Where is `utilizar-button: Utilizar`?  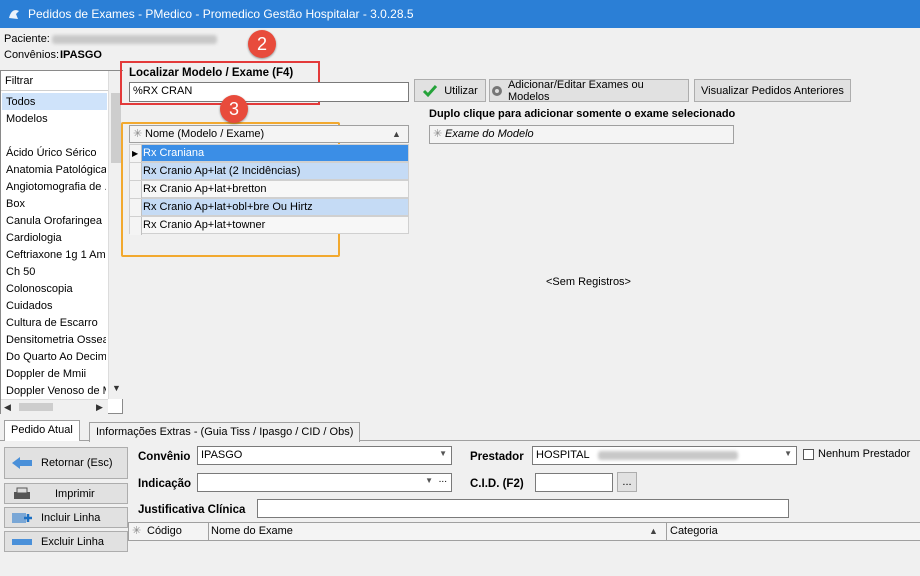
utilizar-button: Utilizar is located at coordinates (450, 90).